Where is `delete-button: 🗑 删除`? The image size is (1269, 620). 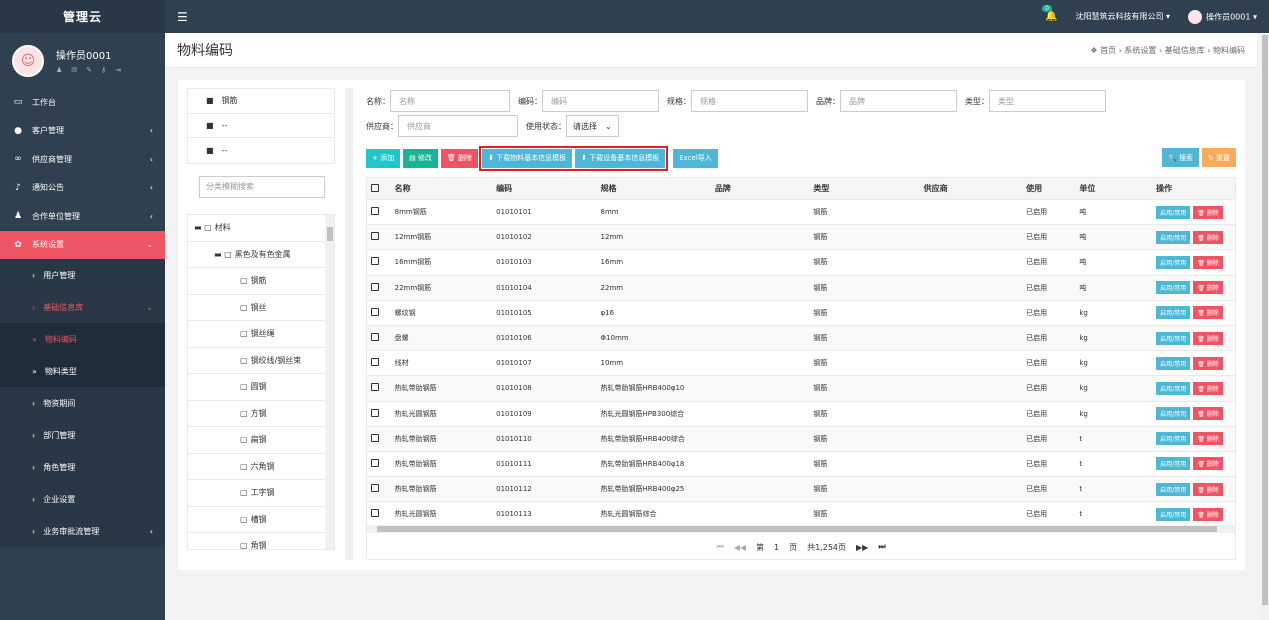
delete-button: 🗑 删除 is located at coordinates (459, 158).